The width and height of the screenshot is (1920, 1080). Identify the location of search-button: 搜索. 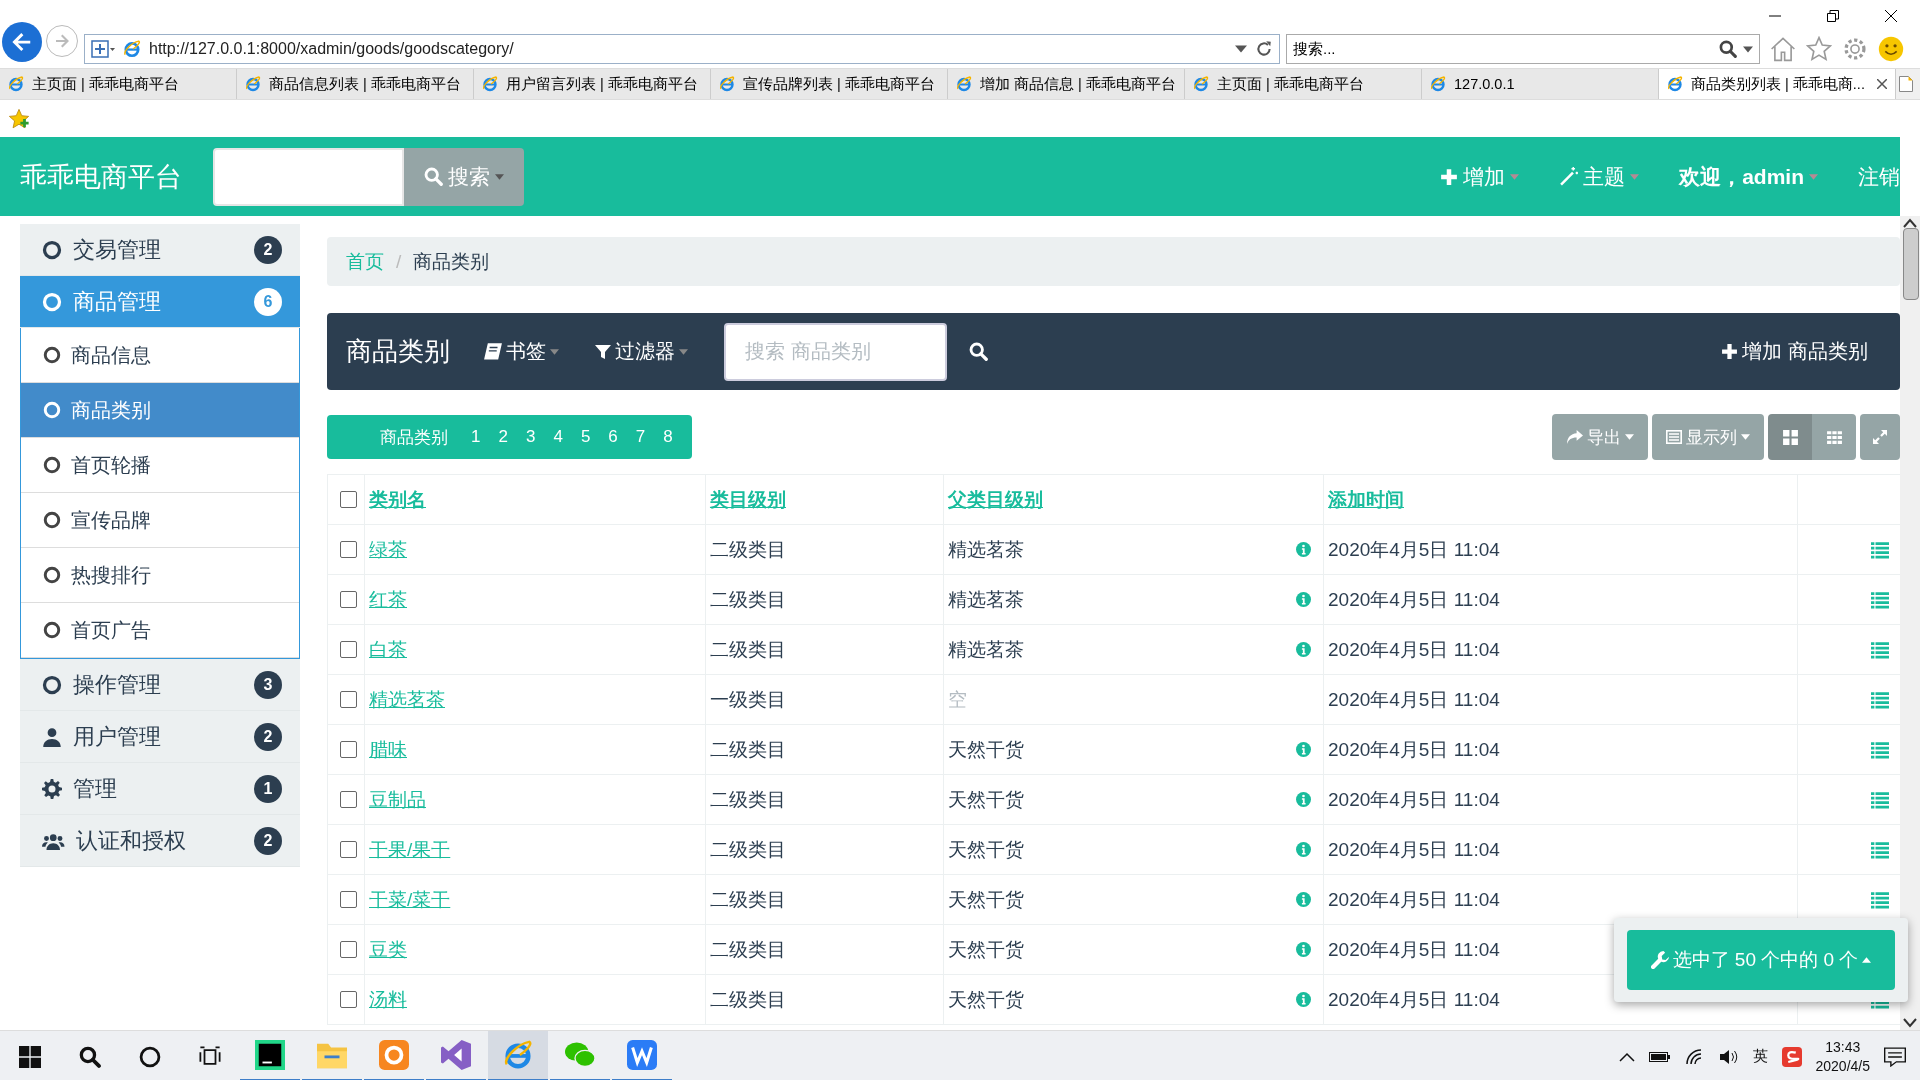
(464, 176).